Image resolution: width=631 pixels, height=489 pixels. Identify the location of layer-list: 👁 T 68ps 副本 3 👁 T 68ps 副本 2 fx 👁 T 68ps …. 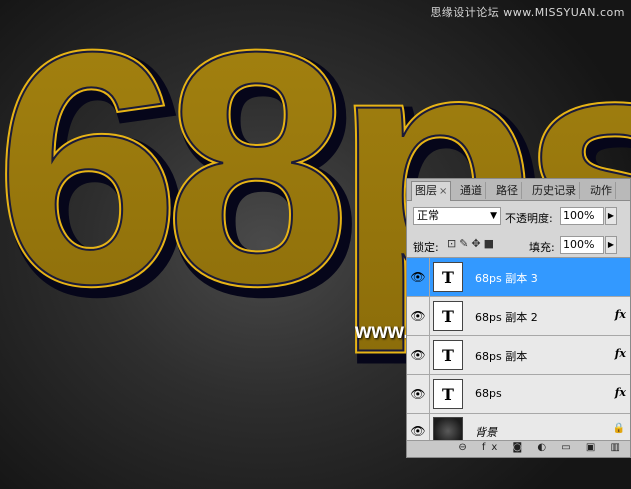
(518, 353).